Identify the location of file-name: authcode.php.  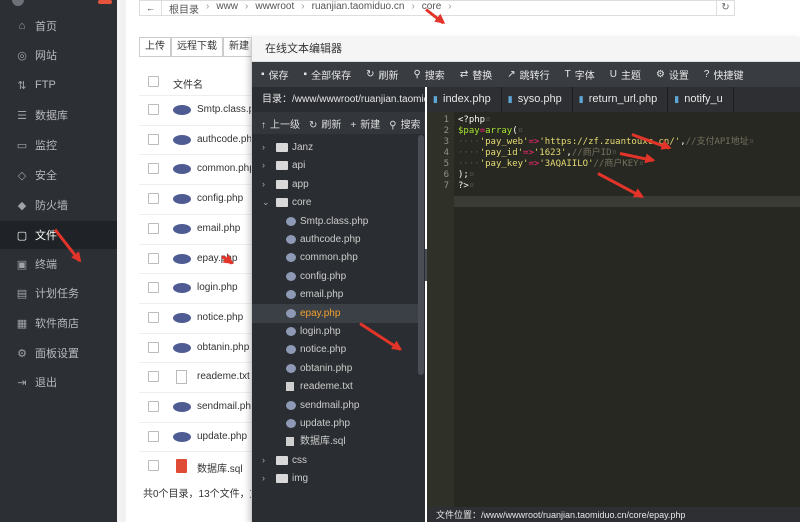
(227, 139).